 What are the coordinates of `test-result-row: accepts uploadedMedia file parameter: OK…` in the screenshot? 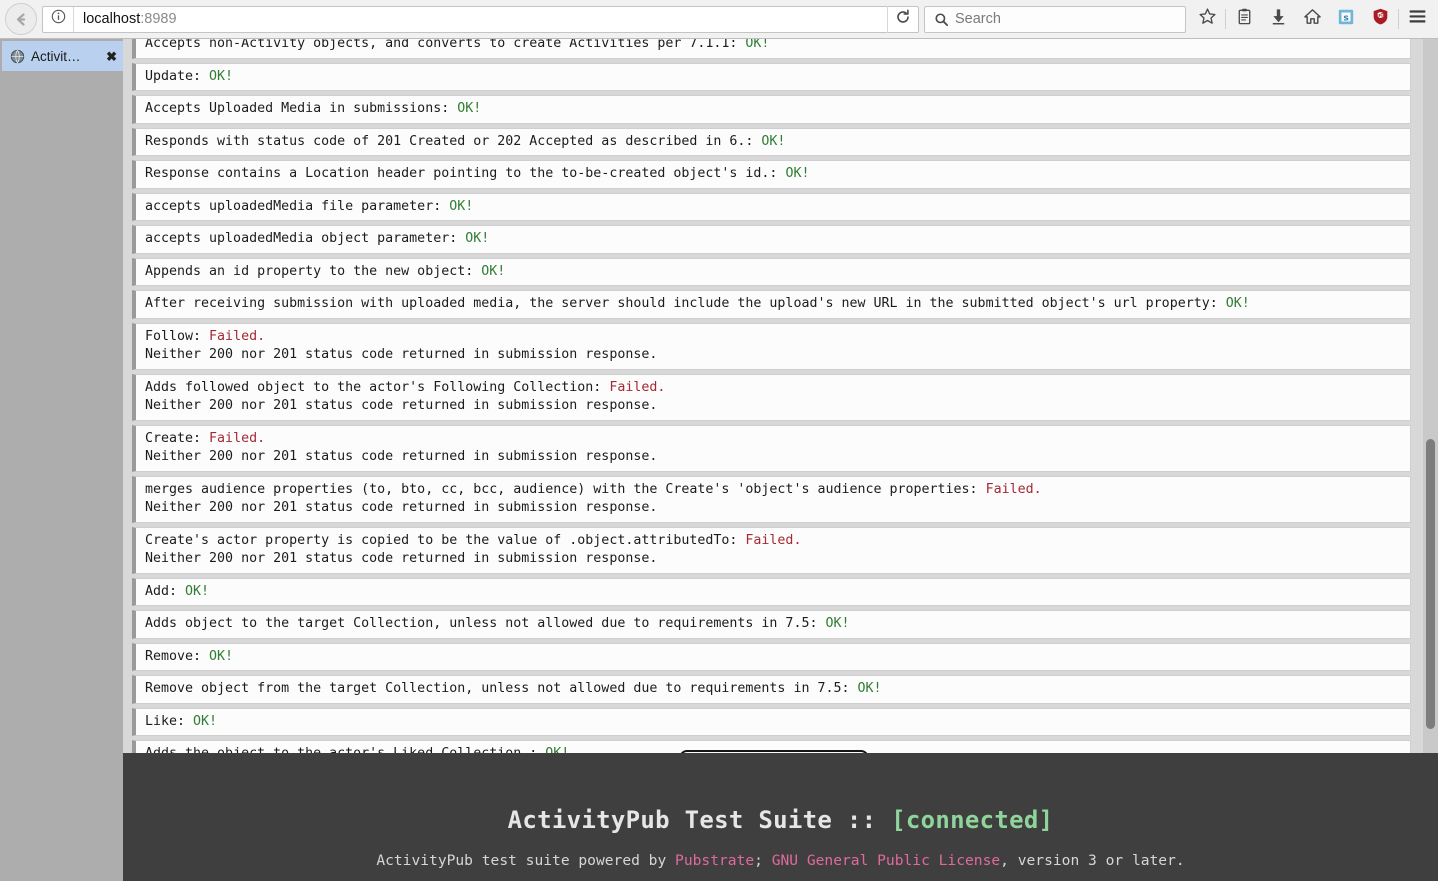 It's located at (771, 206).